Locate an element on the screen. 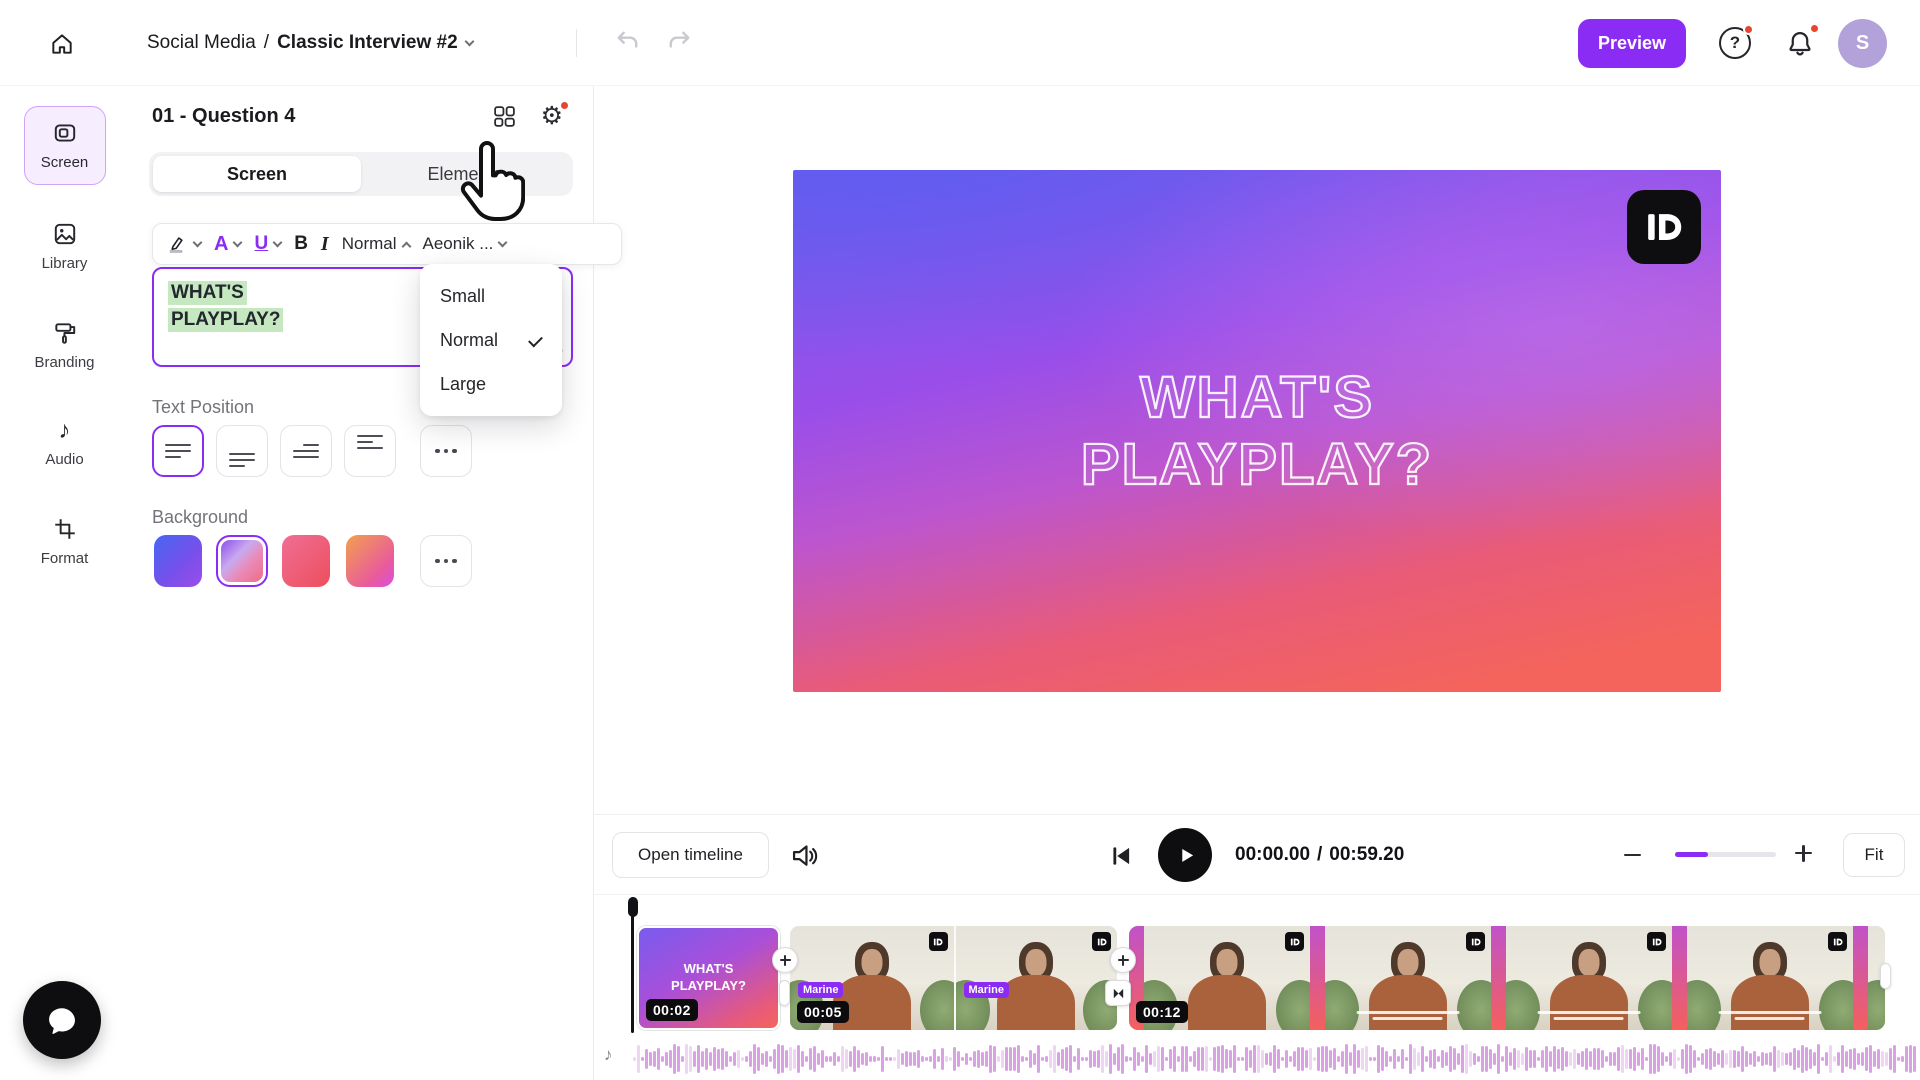 The image size is (1920, 1080). transition-icon is located at coordinates (1118, 993).